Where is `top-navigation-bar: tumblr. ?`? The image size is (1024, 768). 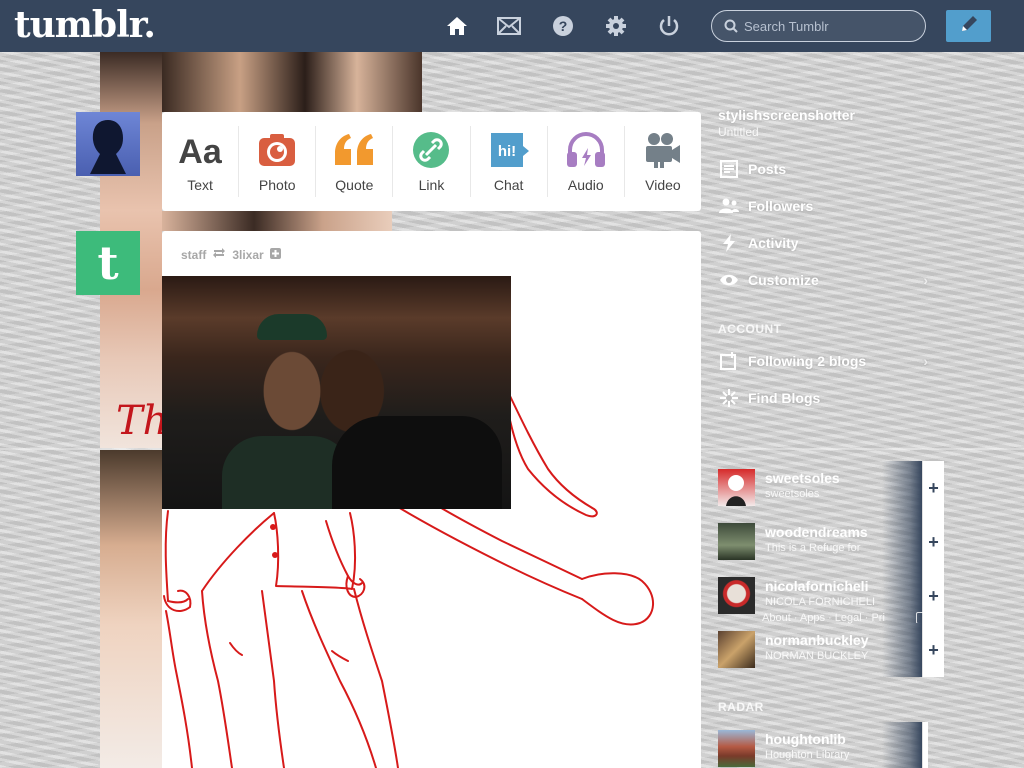 top-navigation-bar: tumblr. ? is located at coordinates (512, 26).